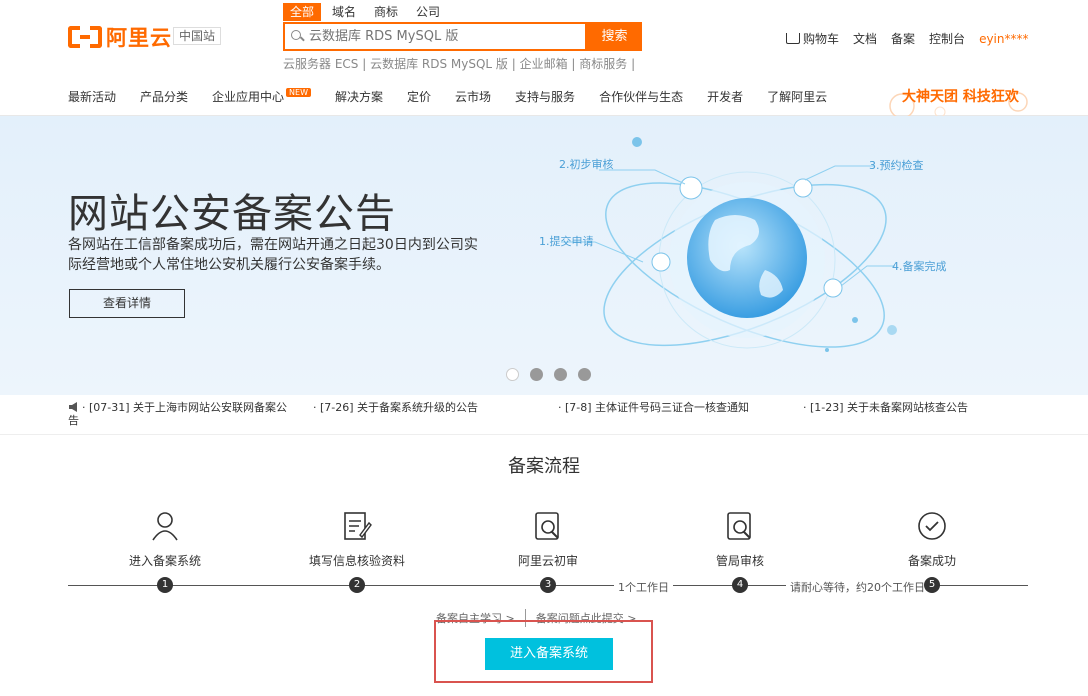 The height and width of the screenshot is (696, 1088). What do you see at coordinates (743, 244) in the screenshot?
I see `globe-illustration: 1.提交申请 2.初步审核 3.预约检查 4.备案完成` at bounding box center [743, 244].